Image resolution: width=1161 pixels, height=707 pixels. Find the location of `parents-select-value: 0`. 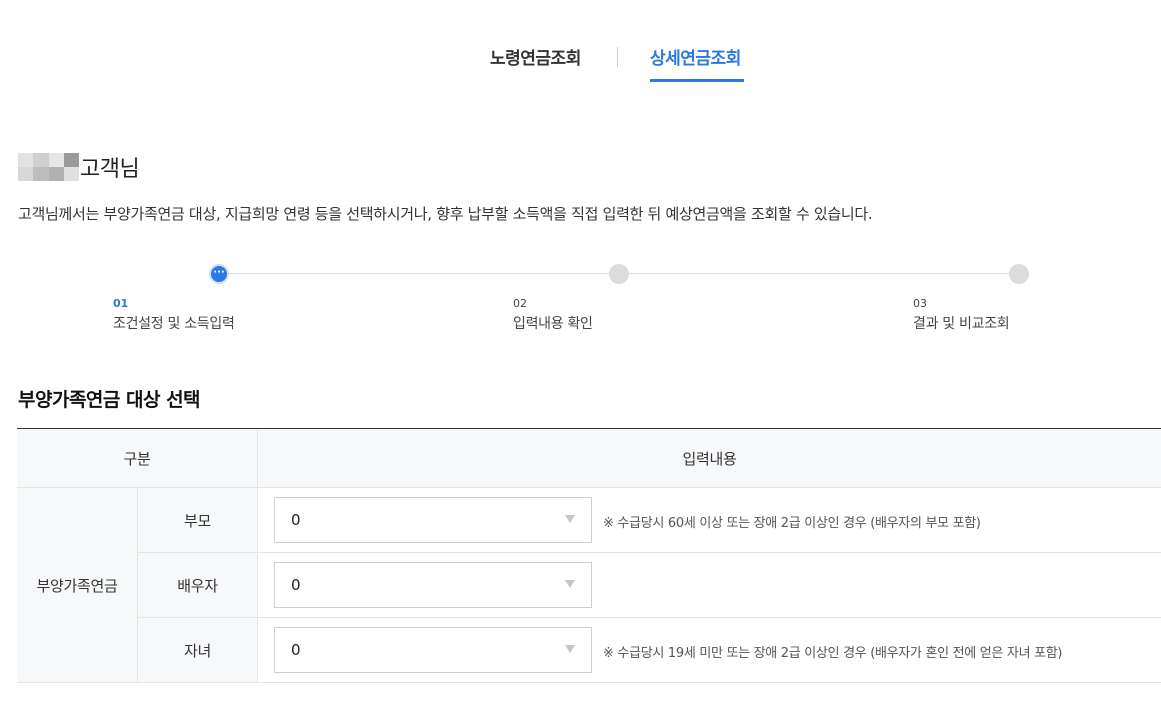

parents-select-value: 0 is located at coordinates (296, 520).